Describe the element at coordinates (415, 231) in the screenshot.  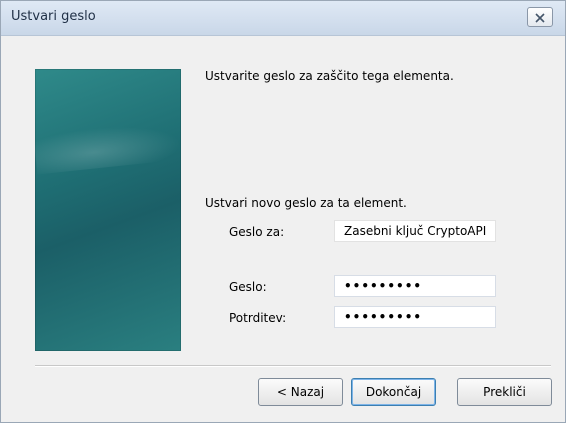
I see `password-for-field: Zasebni ključ CryptoAPI` at that location.